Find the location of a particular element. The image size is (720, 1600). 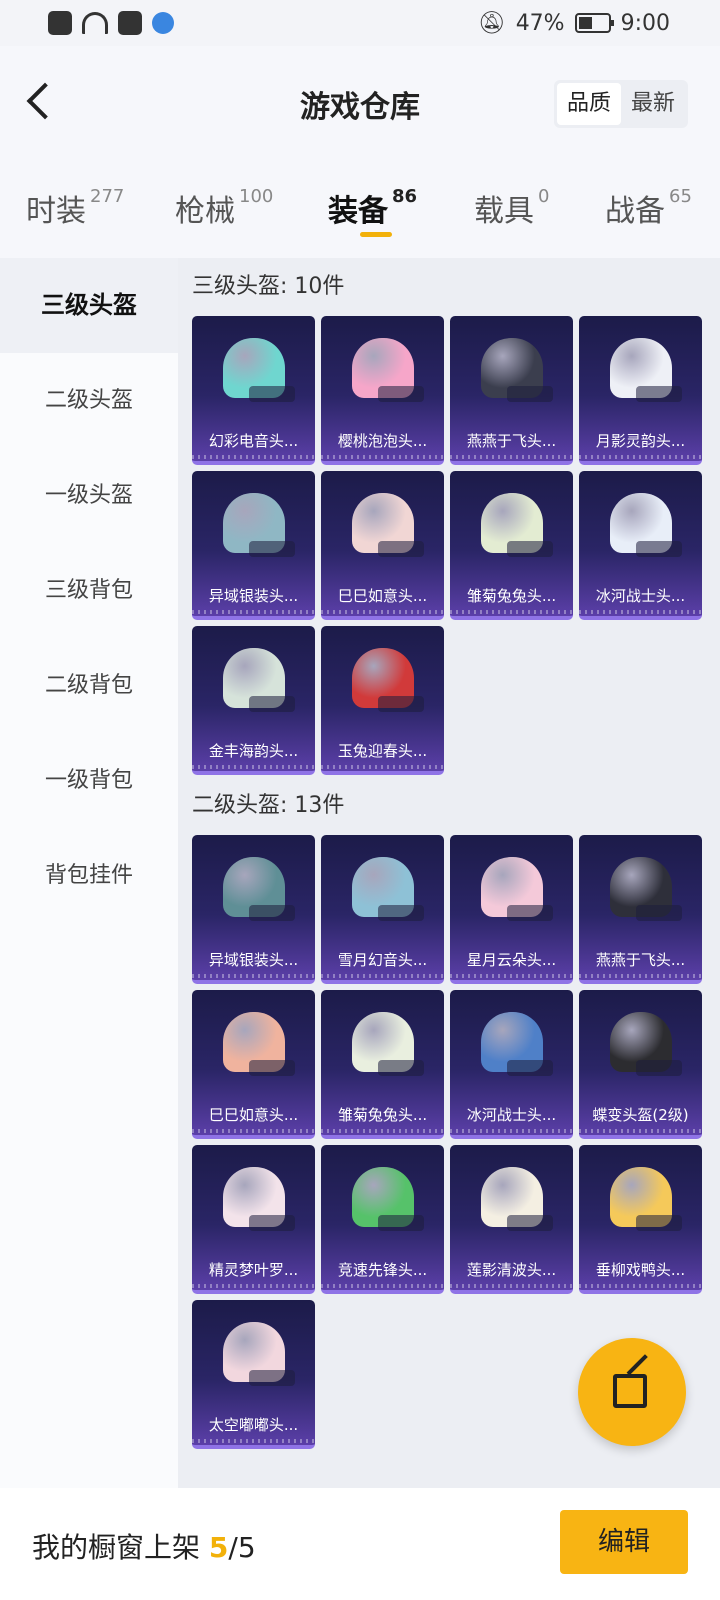

active-tab-indicator is located at coordinates (376, 234).